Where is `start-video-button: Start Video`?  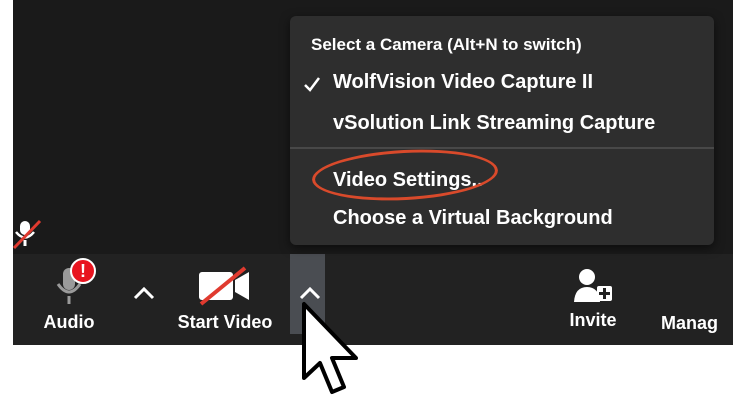
start-video-button: Start Video is located at coordinates (225, 299).